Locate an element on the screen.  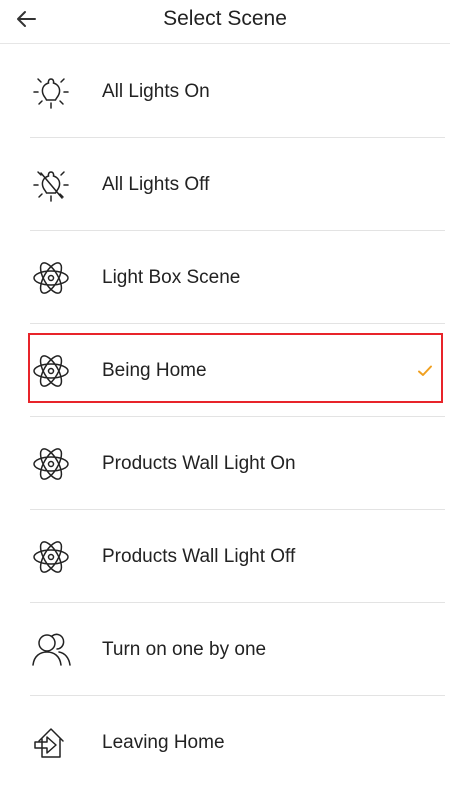
checkmark-icon is located at coordinates (425, 371).